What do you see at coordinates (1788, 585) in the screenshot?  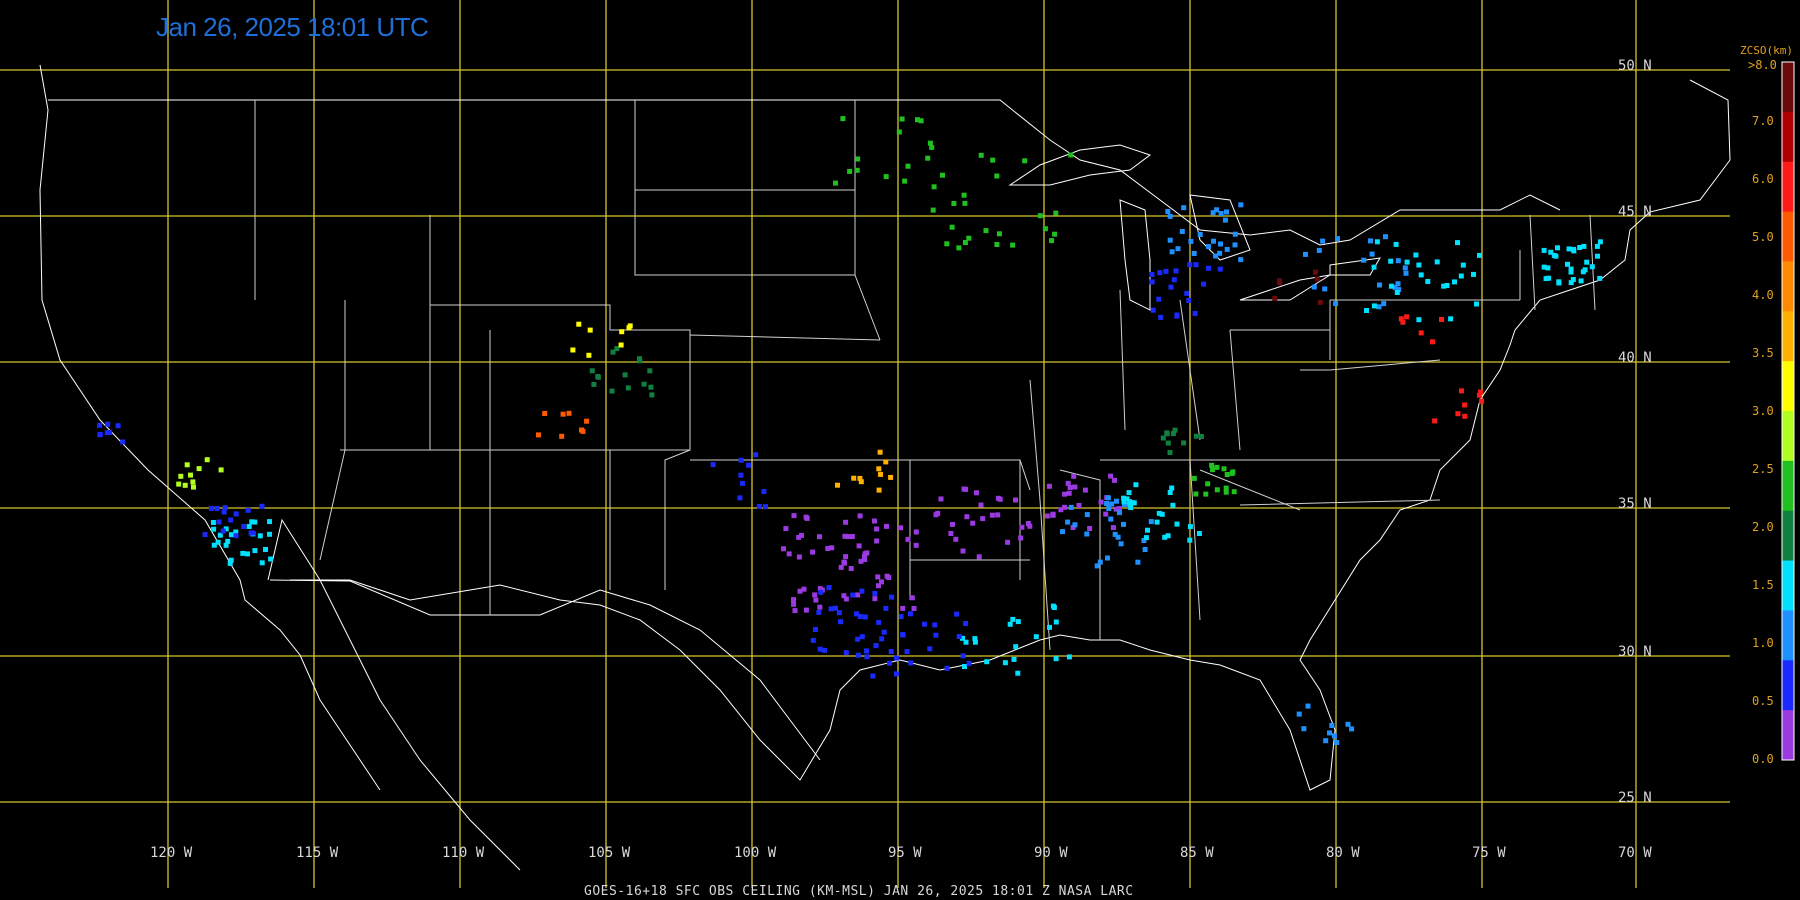 I see `colorbar-segment` at bounding box center [1788, 585].